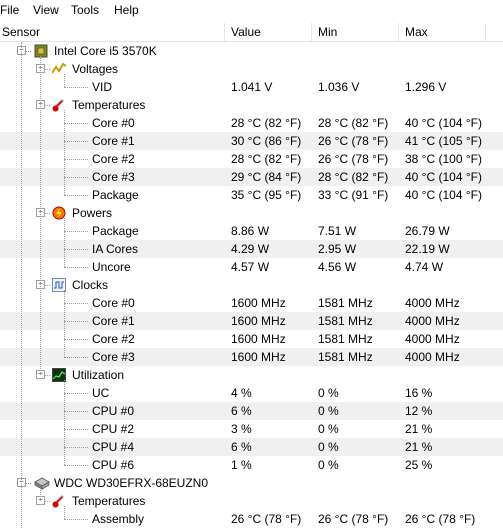 The width and height of the screenshot is (503, 532). I want to click on sensor-label: Utilization, so click(98, 375).